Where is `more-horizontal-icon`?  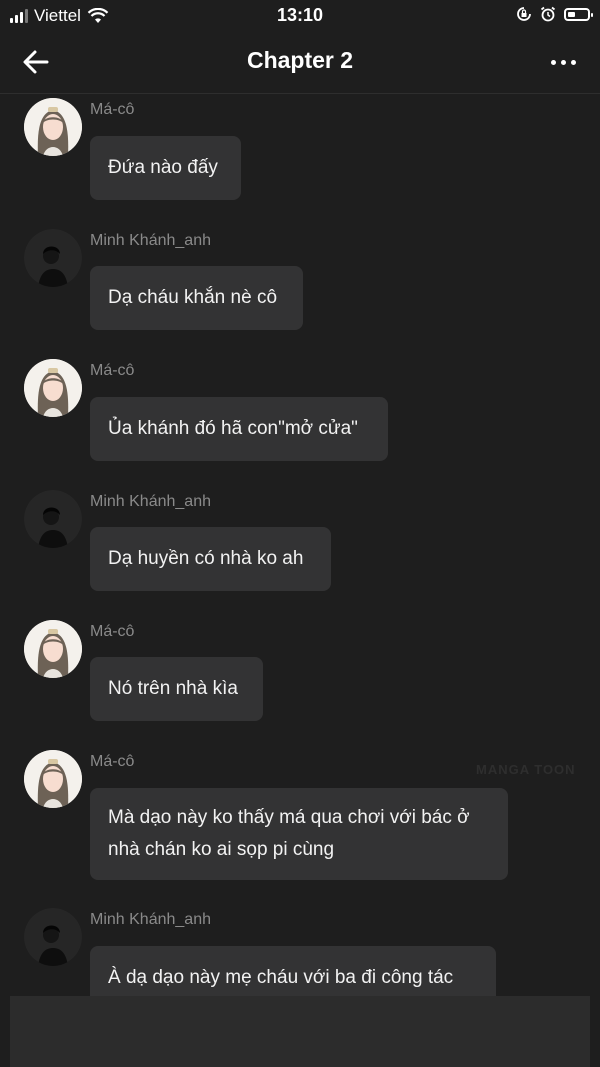
more-horizontal-icon is located at coordinates (553, 62).